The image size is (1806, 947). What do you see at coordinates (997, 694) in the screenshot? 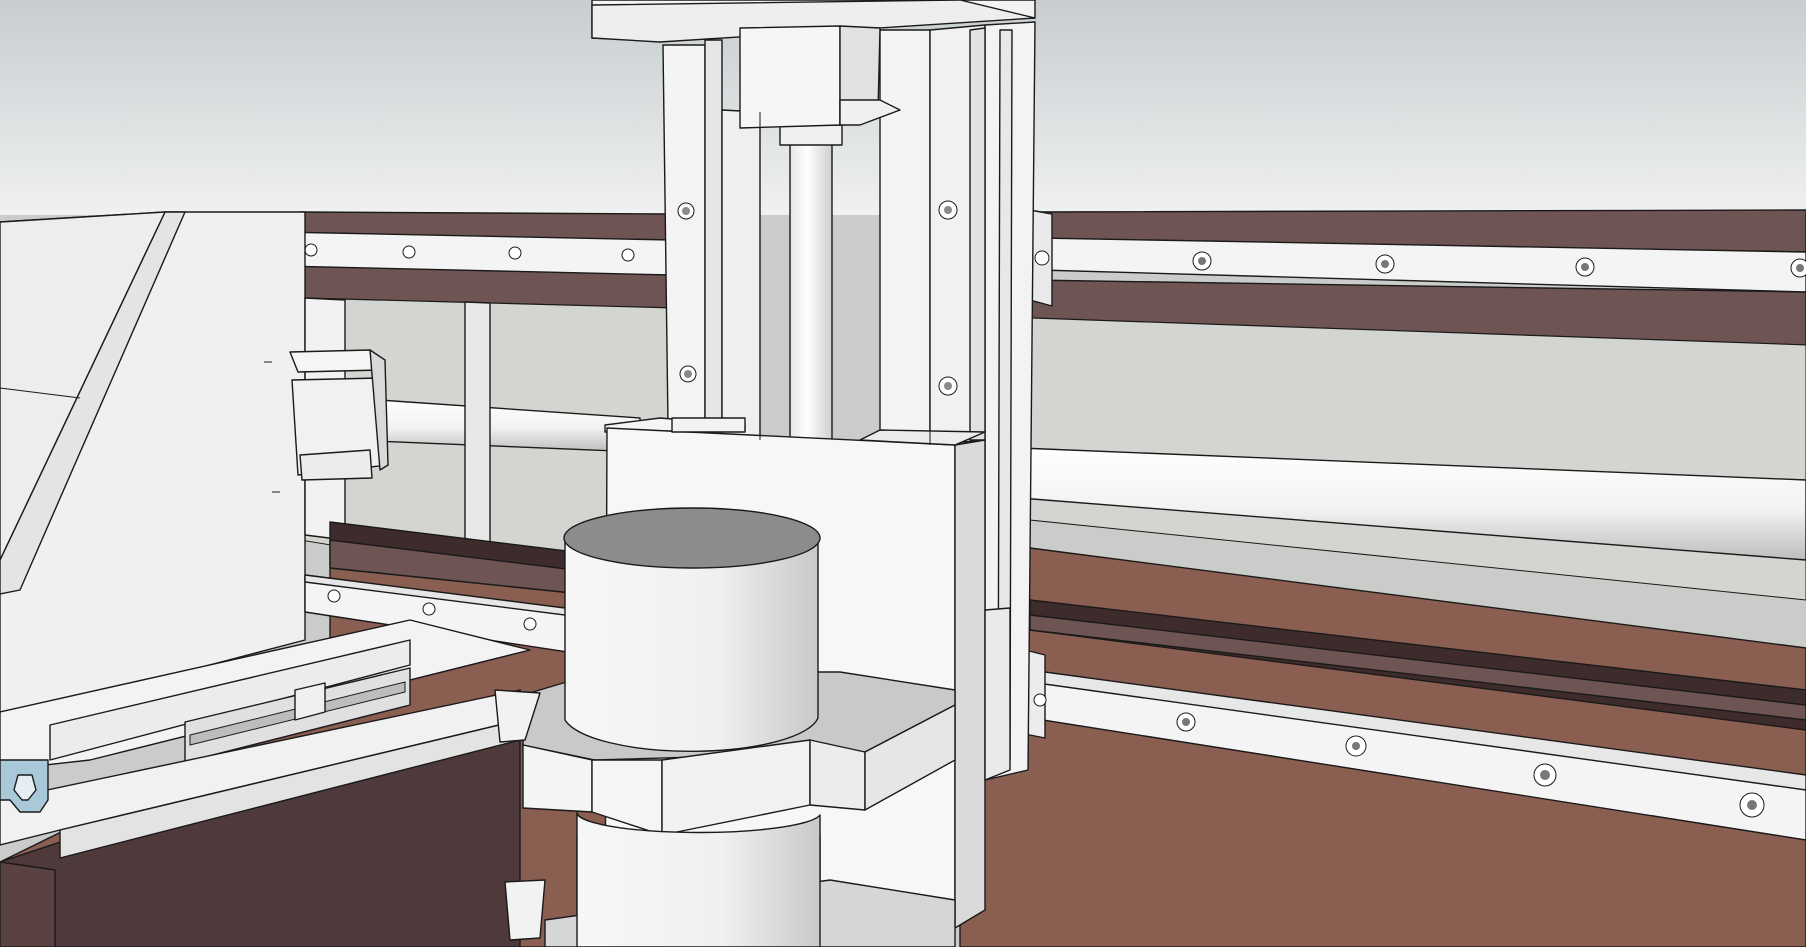
I see `carriage-side-block` at bounding box center [997, 694].